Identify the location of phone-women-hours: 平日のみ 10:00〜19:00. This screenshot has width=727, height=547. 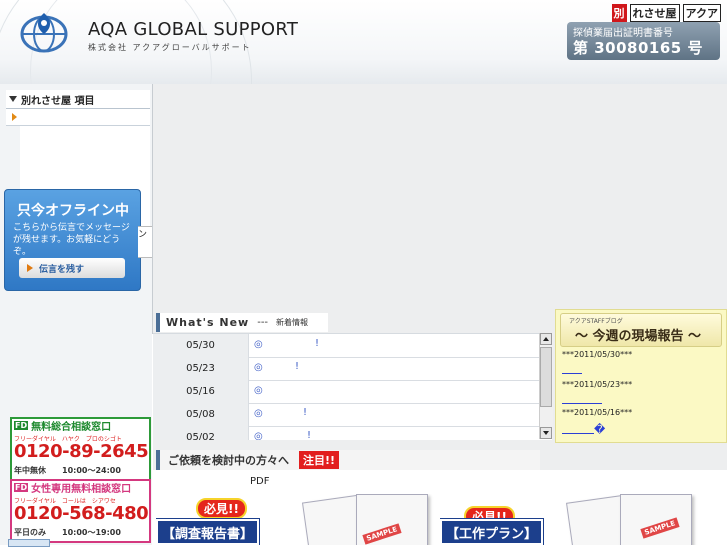
(67, 532).